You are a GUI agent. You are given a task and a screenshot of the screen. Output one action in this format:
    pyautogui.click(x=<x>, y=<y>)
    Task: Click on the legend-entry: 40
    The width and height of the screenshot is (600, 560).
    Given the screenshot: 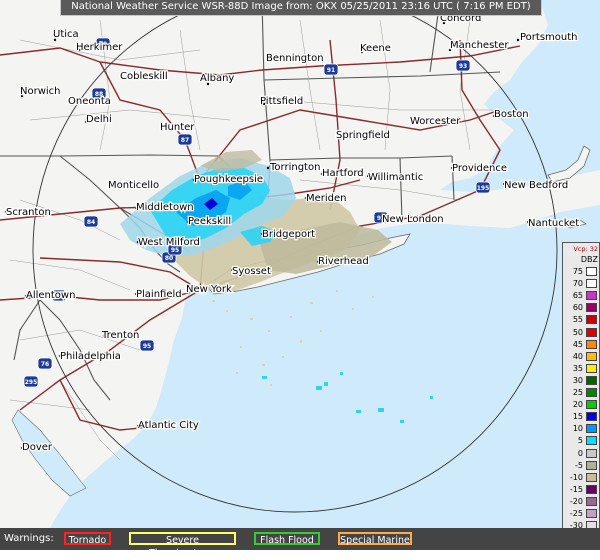 What is the action you would take?
    pyautogui.click(x=581, y=356)
    